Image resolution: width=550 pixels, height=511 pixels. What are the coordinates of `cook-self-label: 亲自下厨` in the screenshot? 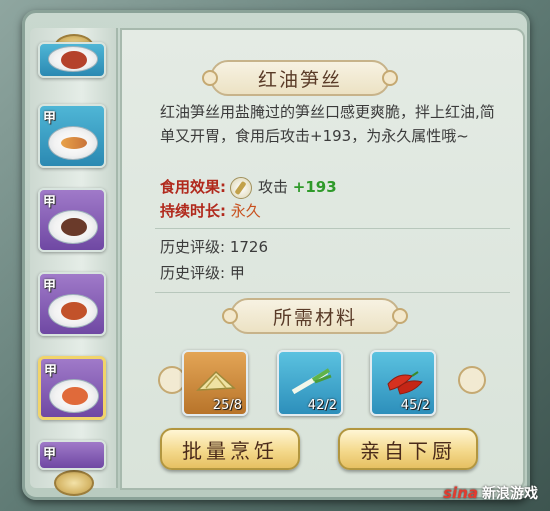 It's located at (408, 450).